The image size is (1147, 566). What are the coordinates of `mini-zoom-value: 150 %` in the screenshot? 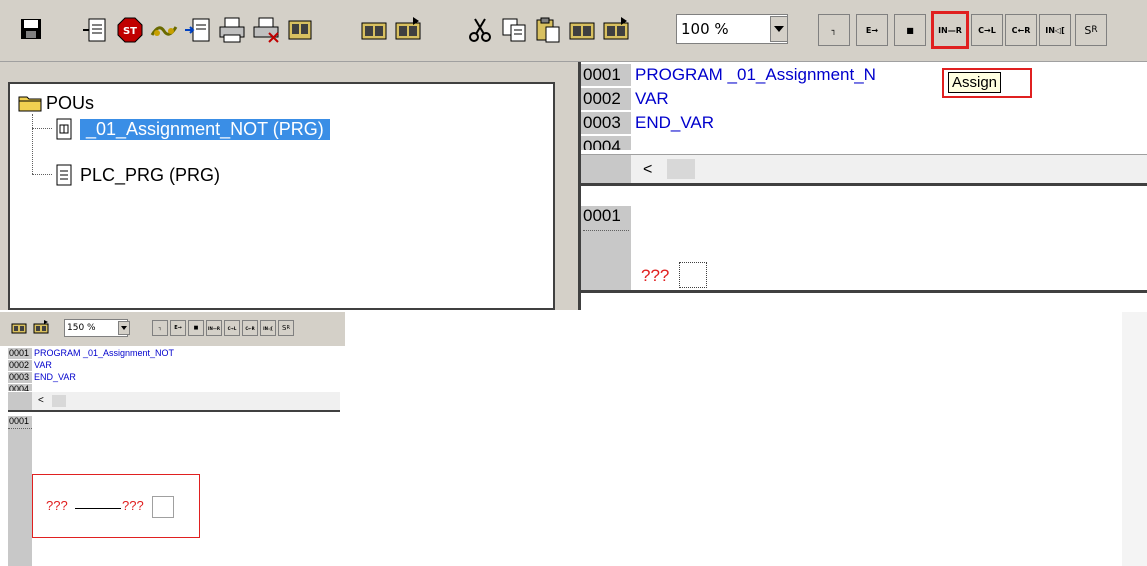 It's located at (81, 328).